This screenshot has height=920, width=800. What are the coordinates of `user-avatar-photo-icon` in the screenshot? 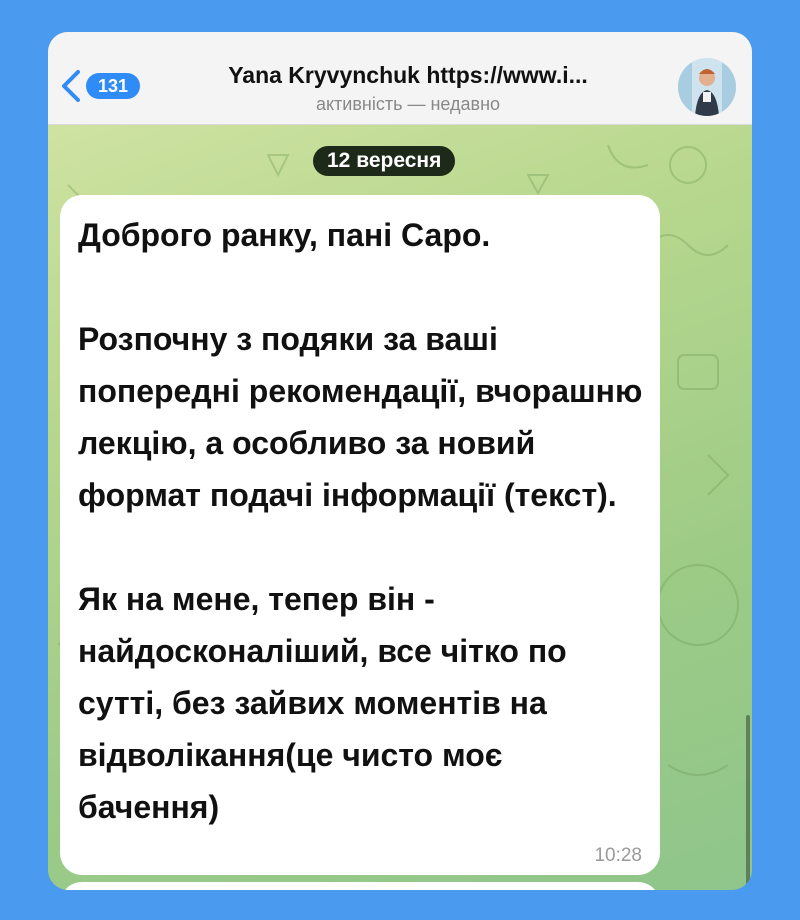 It's located at (707, 87).